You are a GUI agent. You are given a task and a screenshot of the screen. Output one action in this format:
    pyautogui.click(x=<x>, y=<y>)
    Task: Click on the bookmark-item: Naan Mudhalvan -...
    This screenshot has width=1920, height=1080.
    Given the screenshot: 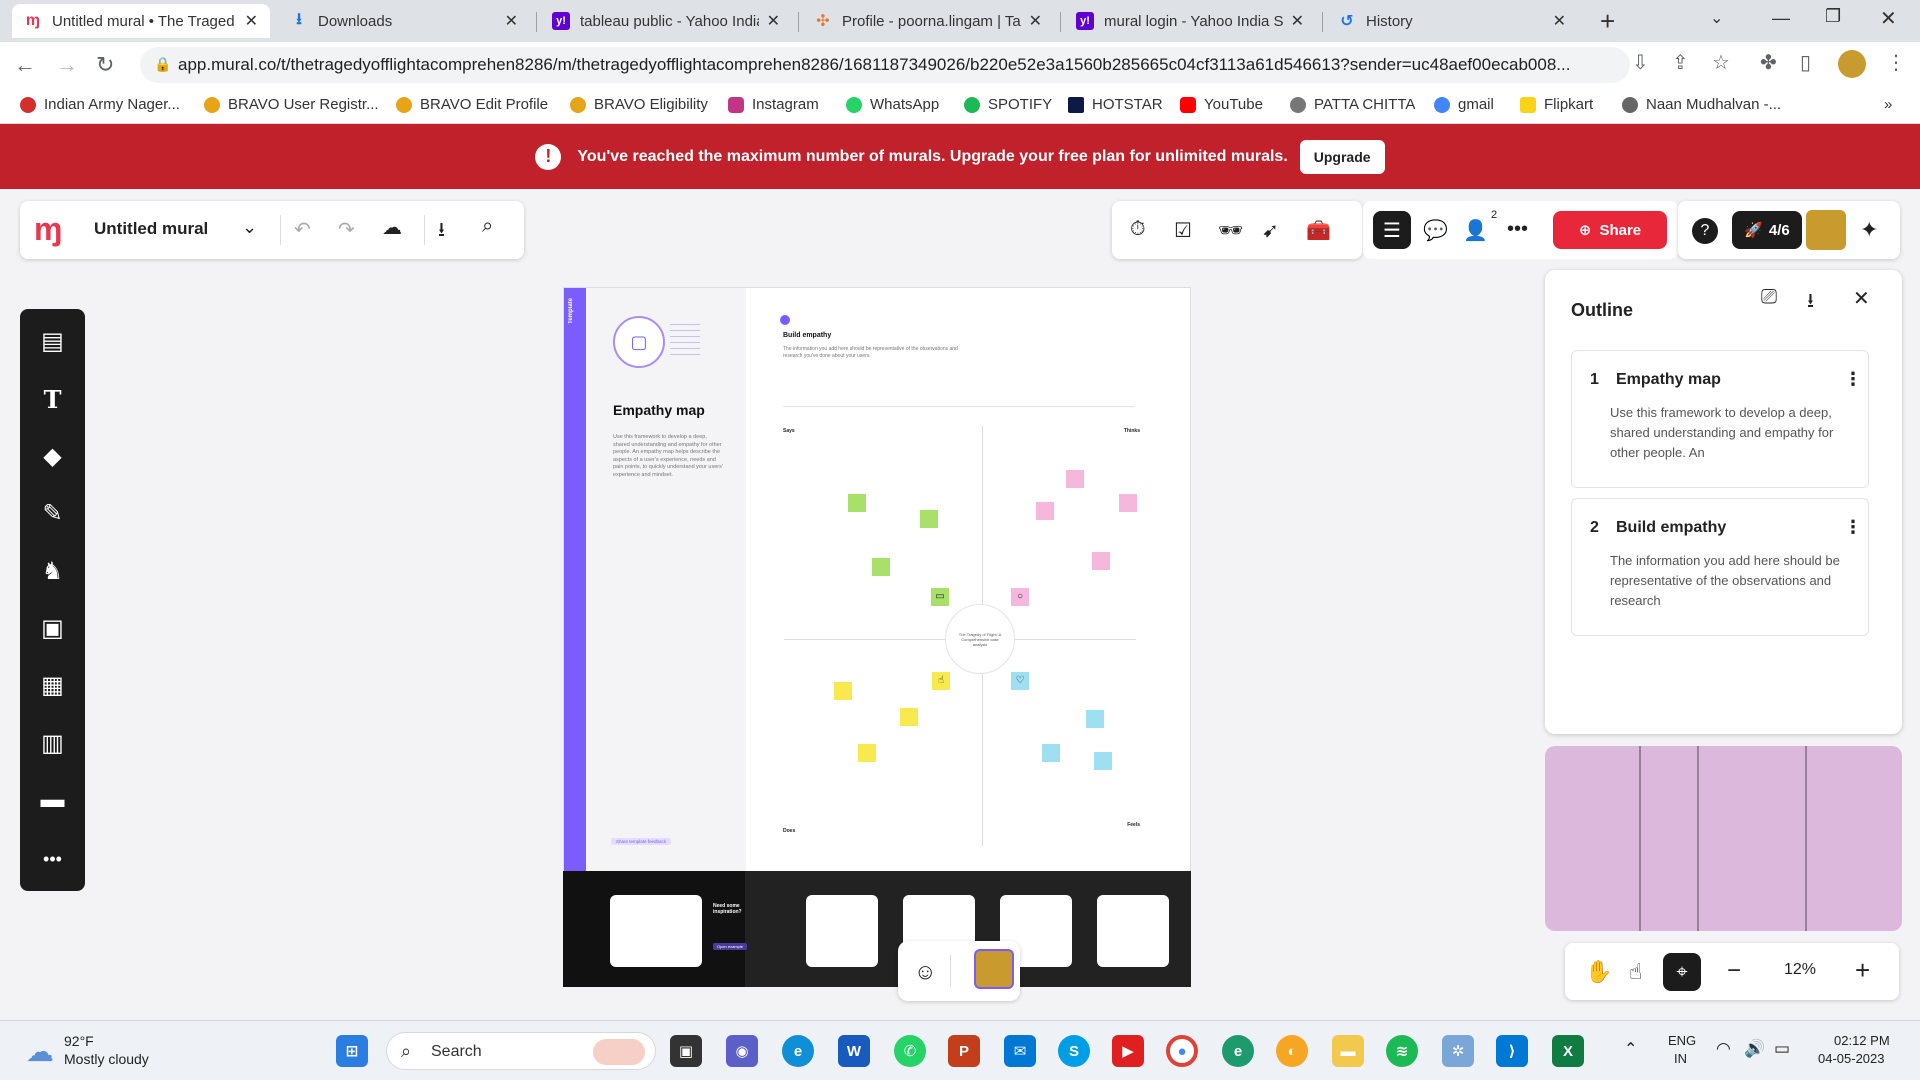 What is the action you would take?
    pyautogui.click(x=1701, y=104)
    